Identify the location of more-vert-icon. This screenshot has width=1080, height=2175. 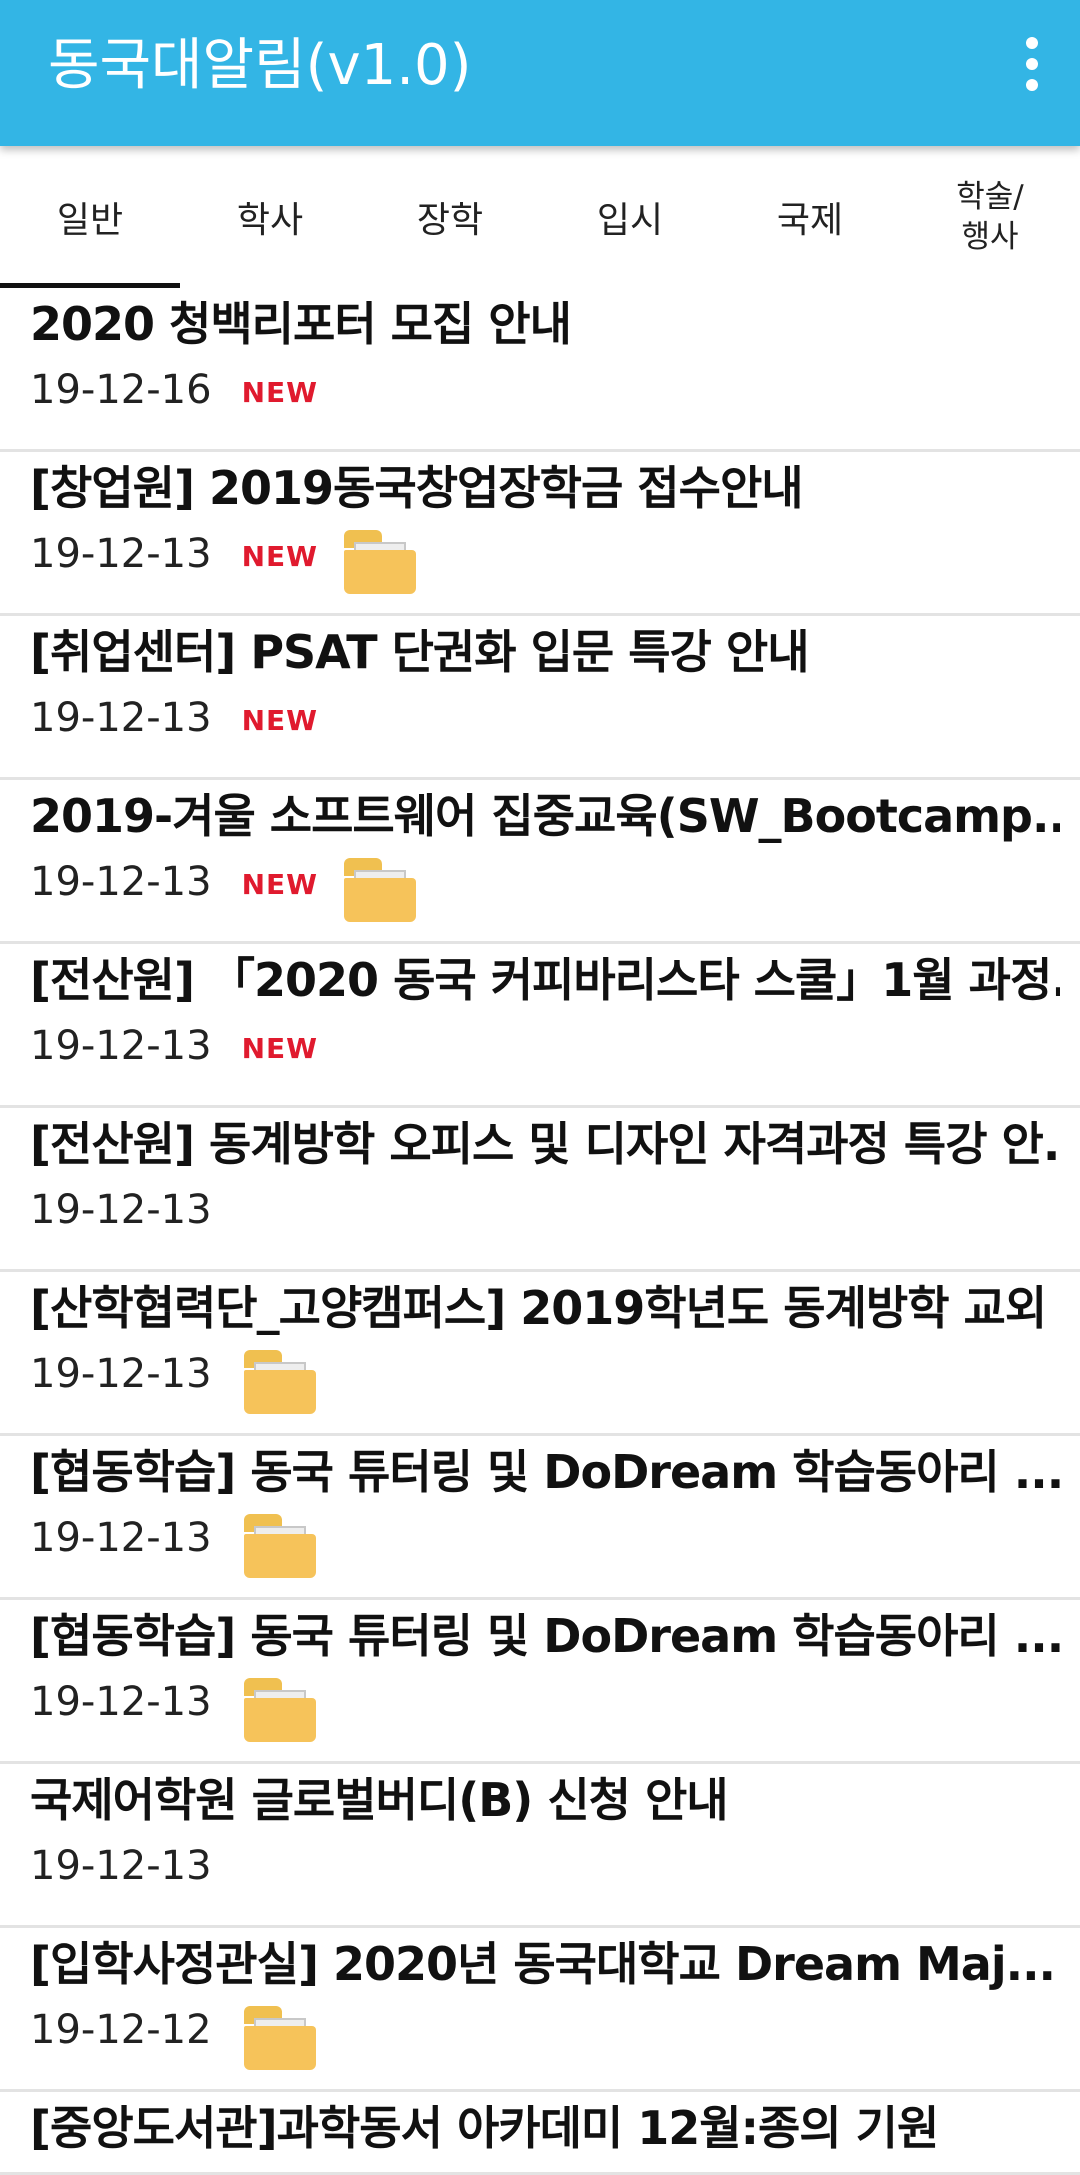
(1032, 64).